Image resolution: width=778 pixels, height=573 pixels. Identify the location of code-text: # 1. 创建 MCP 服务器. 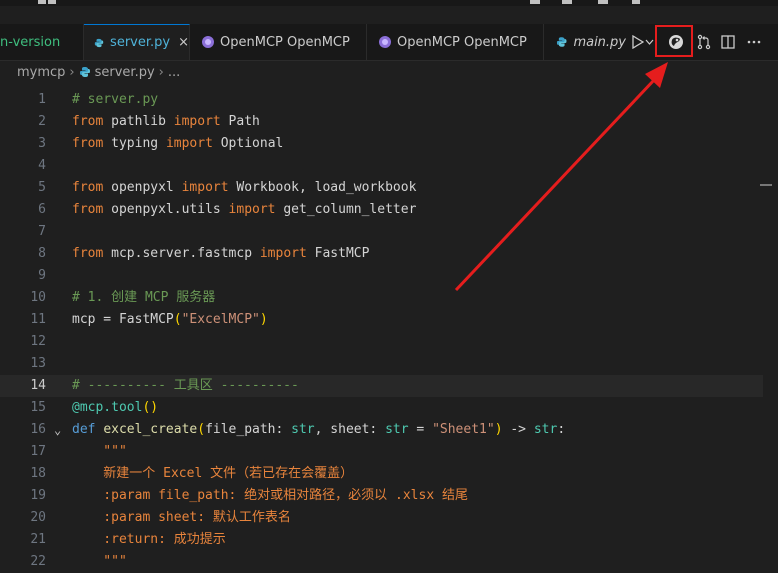
(144, 297).